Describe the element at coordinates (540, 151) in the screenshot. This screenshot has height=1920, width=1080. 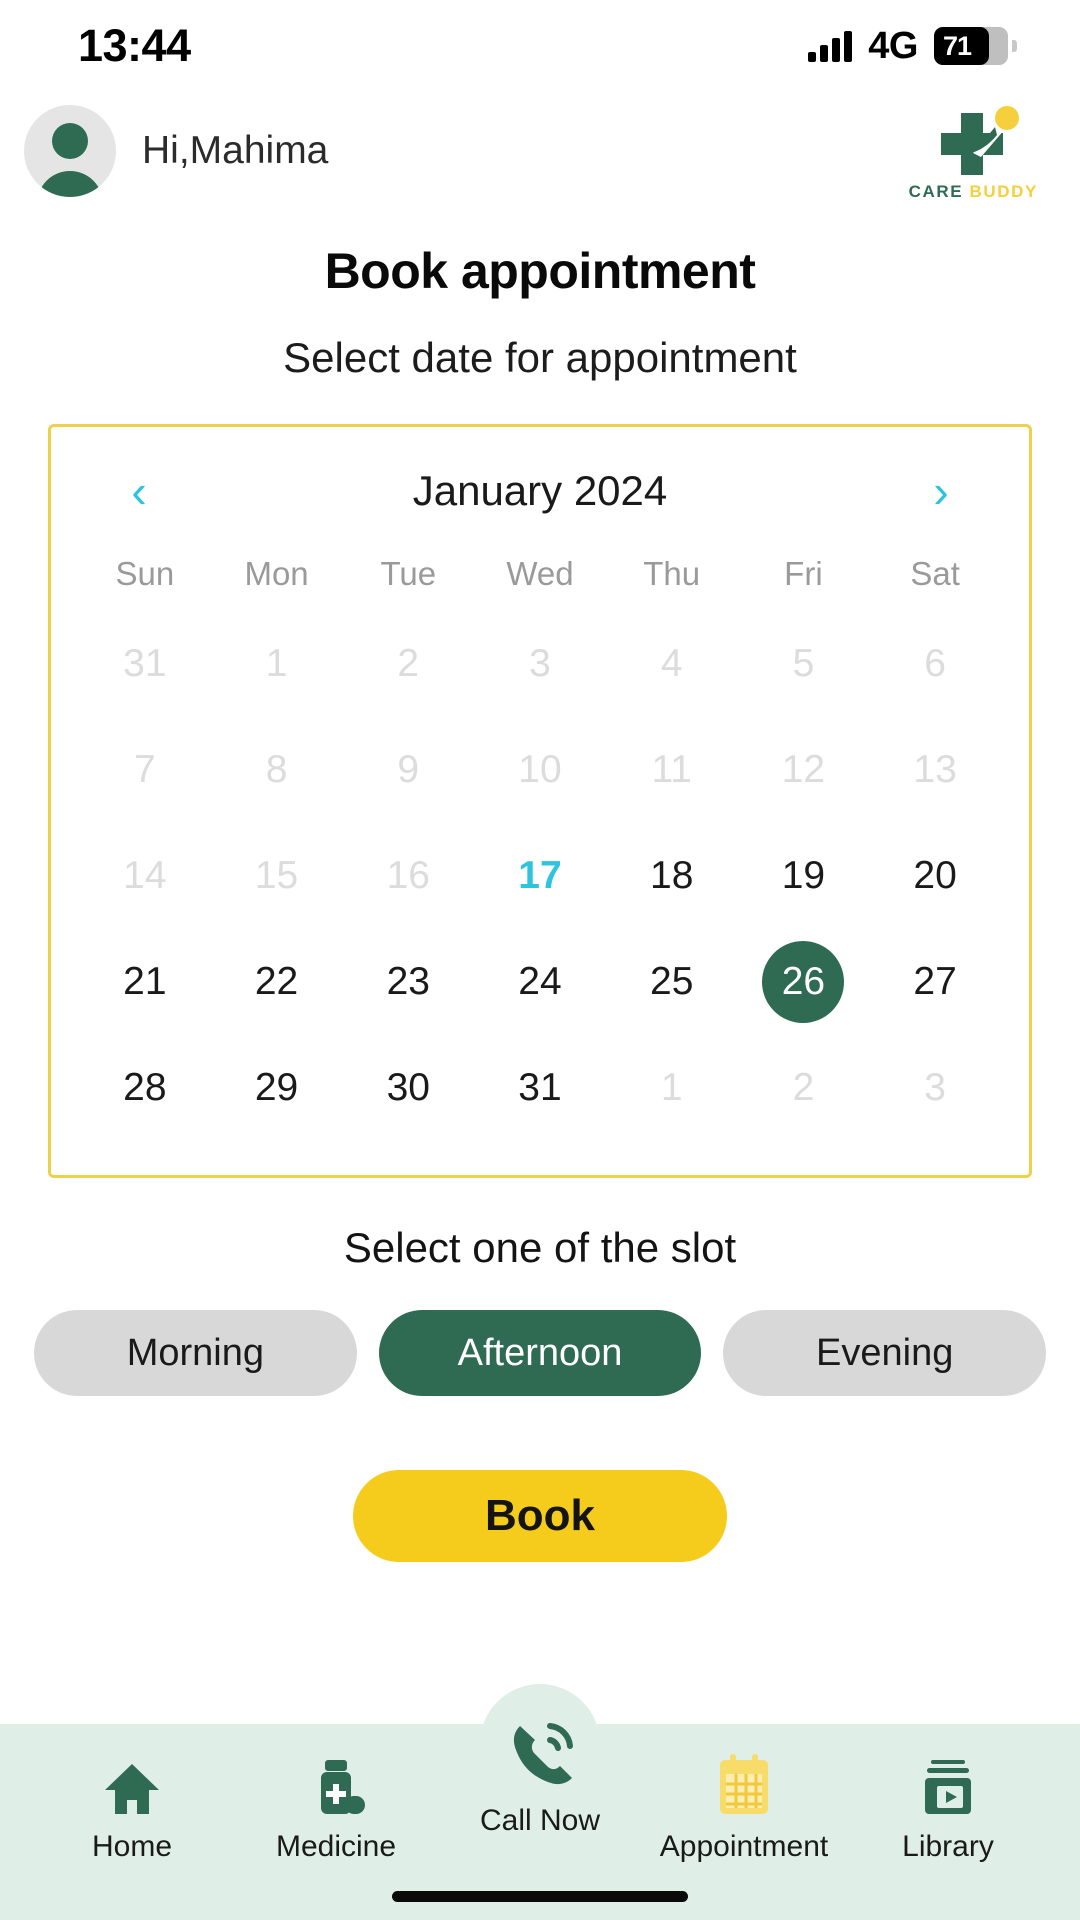
I see `app-header: Hi,Mahima CARE BUDDY` at that location.